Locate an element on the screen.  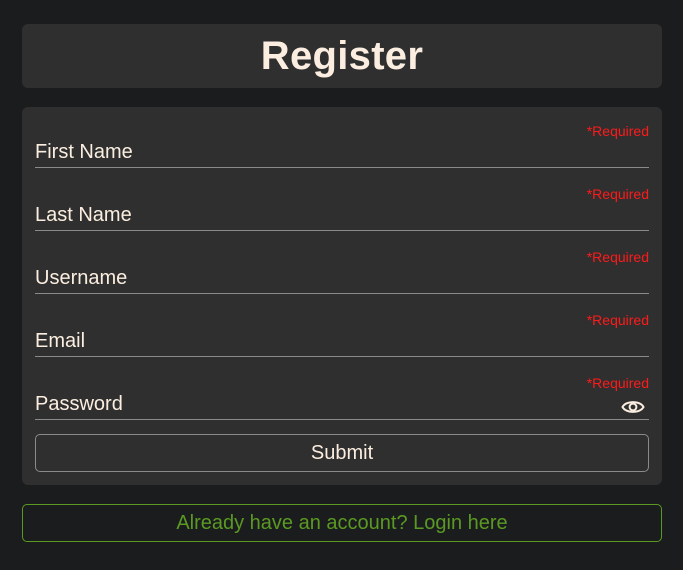
page-title: Register is located at coordinates (342, 55).